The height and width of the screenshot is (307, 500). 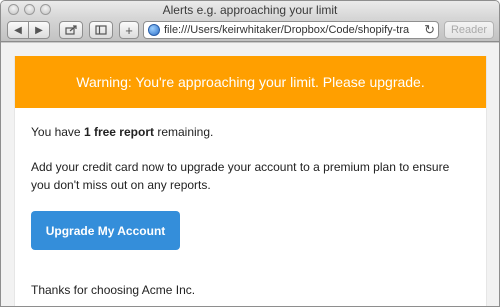 I want to click on add-bookmark-button: +, so click(x=129, y=30).